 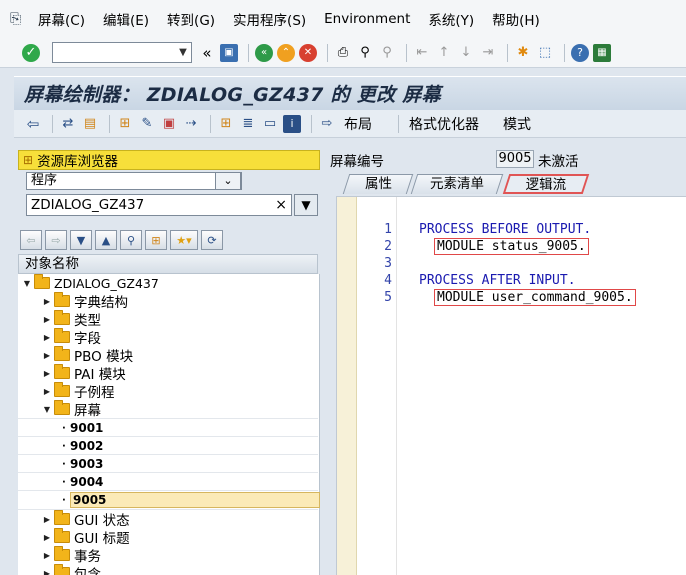 I want to click on double-left-icon: «, so click(x=207, y=53).